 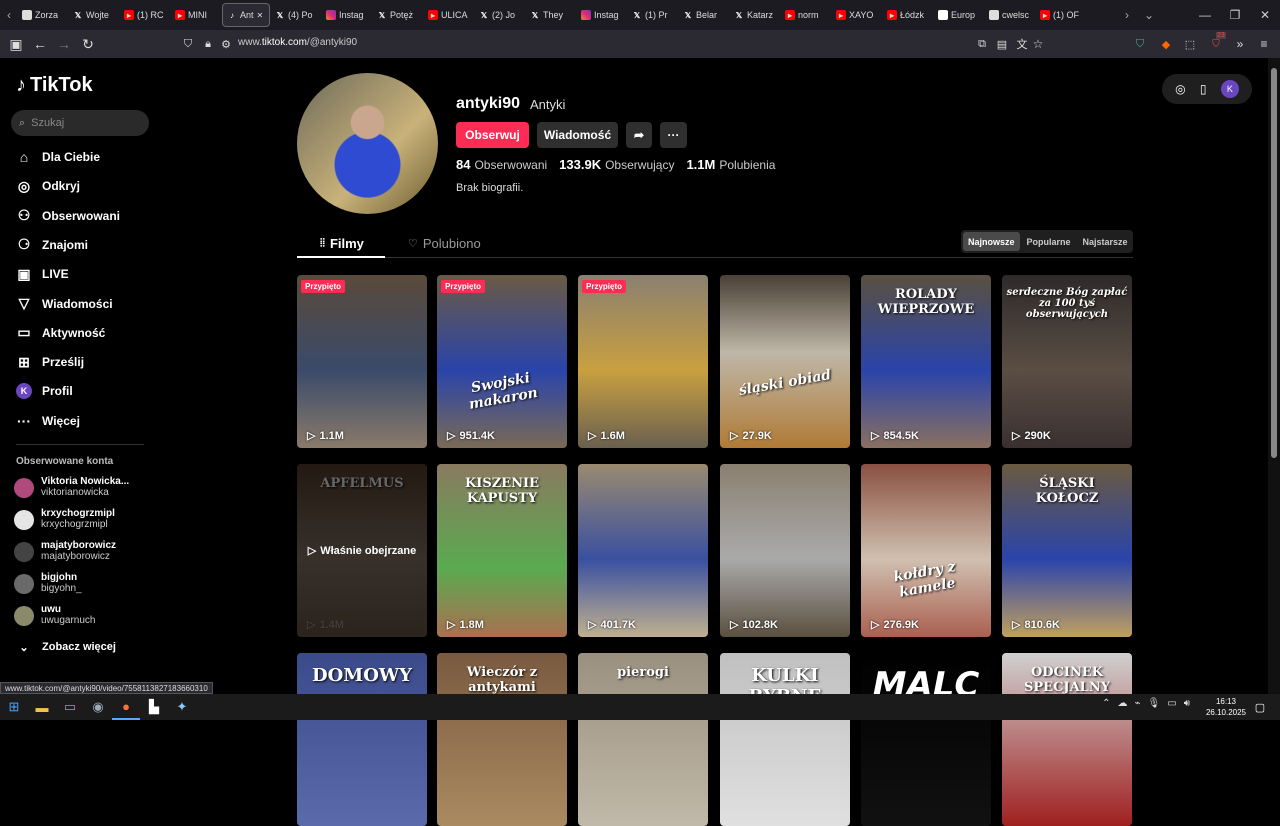 What do you see at coordinates (296, 15) in the screenshot?
I see `browser-tab: 𝕏 (4) Po` at bounding box center [296, 15].